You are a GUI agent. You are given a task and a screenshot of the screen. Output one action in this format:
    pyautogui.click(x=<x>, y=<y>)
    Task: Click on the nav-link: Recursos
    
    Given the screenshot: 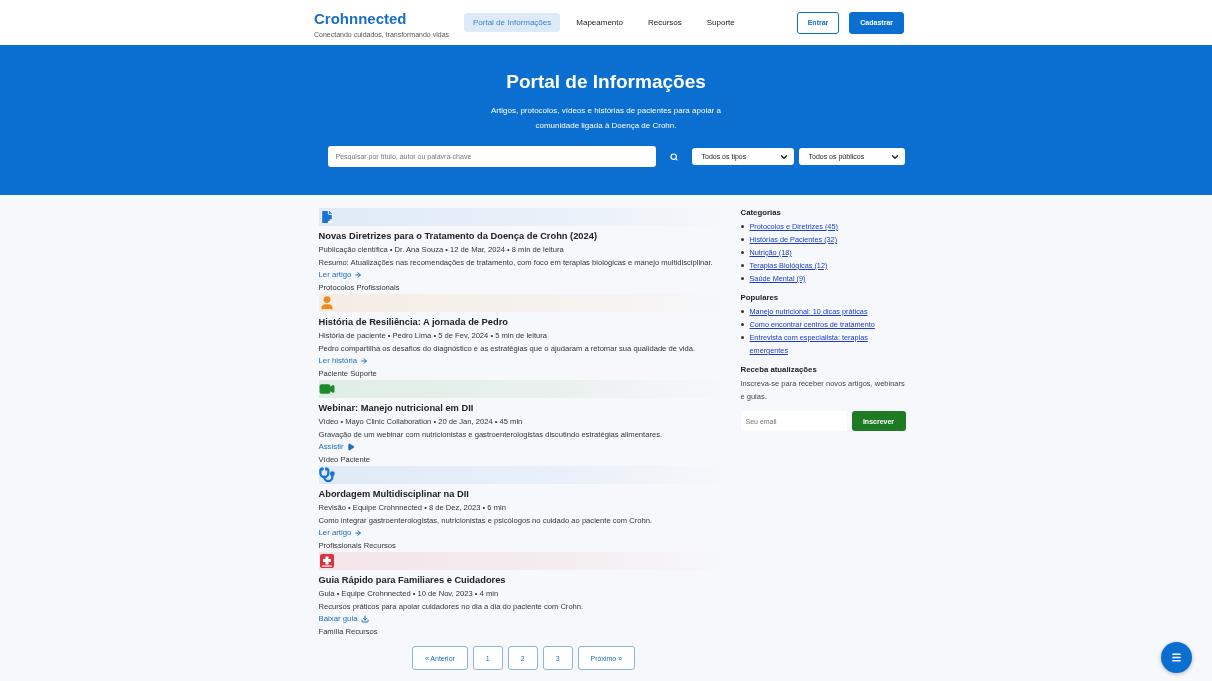 What is the action you would take?
    pyautogui.click(x=664, y=22)
    